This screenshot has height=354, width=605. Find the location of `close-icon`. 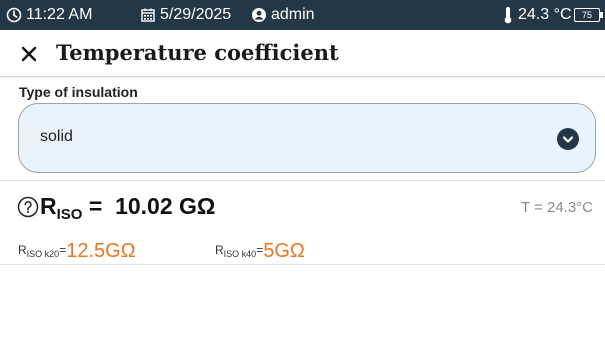

close-icon is located at coordinates (29, 54).